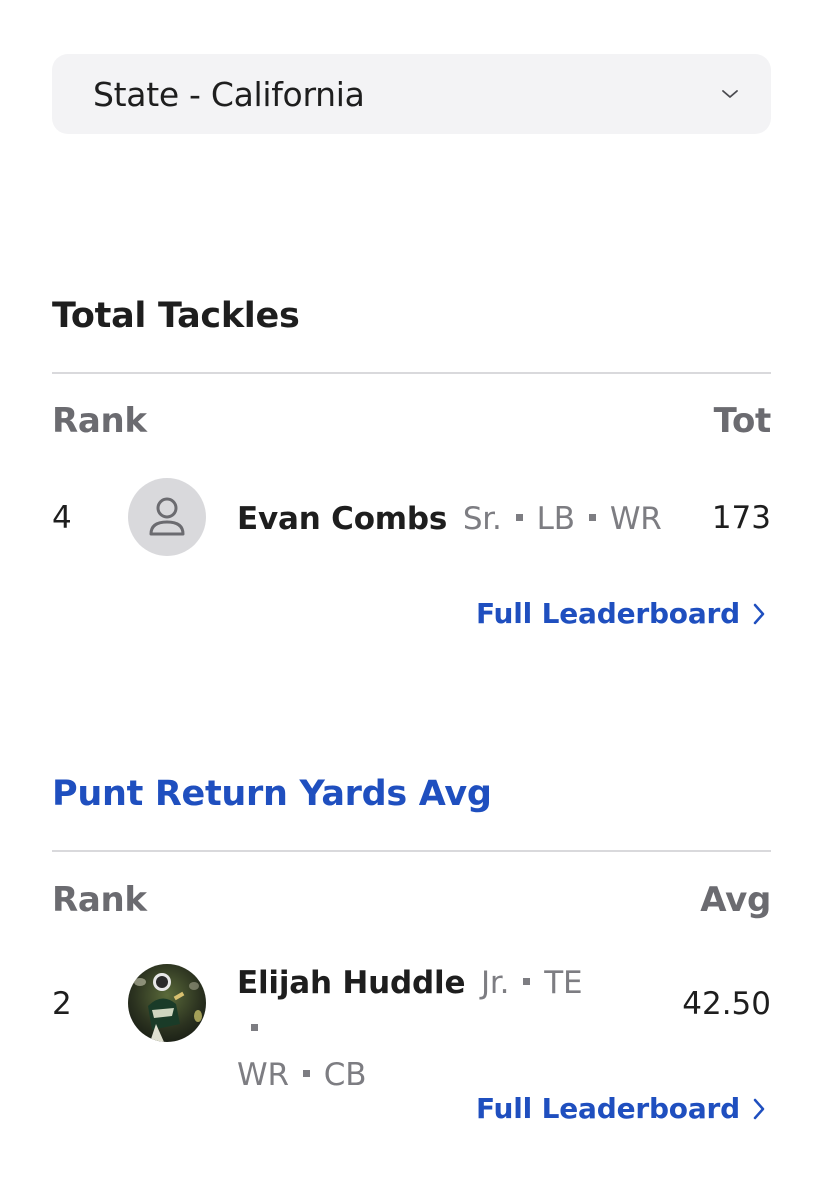 The height and width of the screenshot is (1200, 823). What do you see at coordinates (726, 1004) in the screenshot?
I see `stat-value: 42.50` at bounding box center [726, 1004].